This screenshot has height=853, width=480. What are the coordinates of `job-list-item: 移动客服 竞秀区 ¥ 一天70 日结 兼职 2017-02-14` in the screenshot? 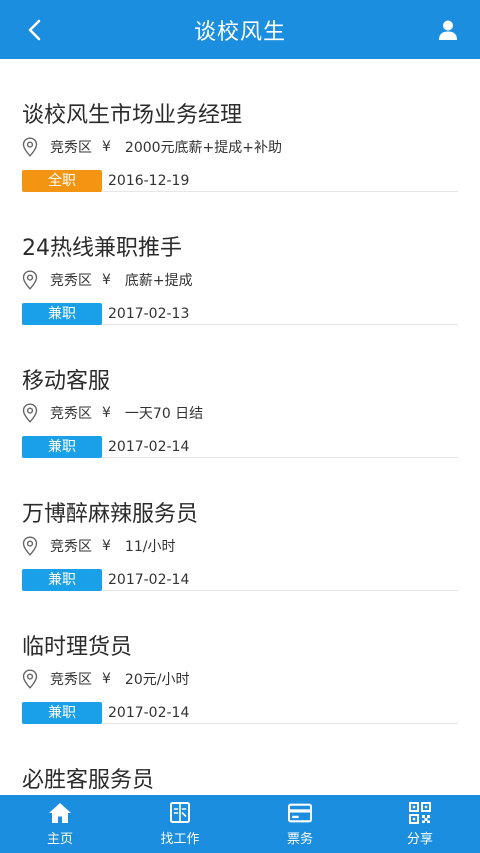 It's located at (240, 391).